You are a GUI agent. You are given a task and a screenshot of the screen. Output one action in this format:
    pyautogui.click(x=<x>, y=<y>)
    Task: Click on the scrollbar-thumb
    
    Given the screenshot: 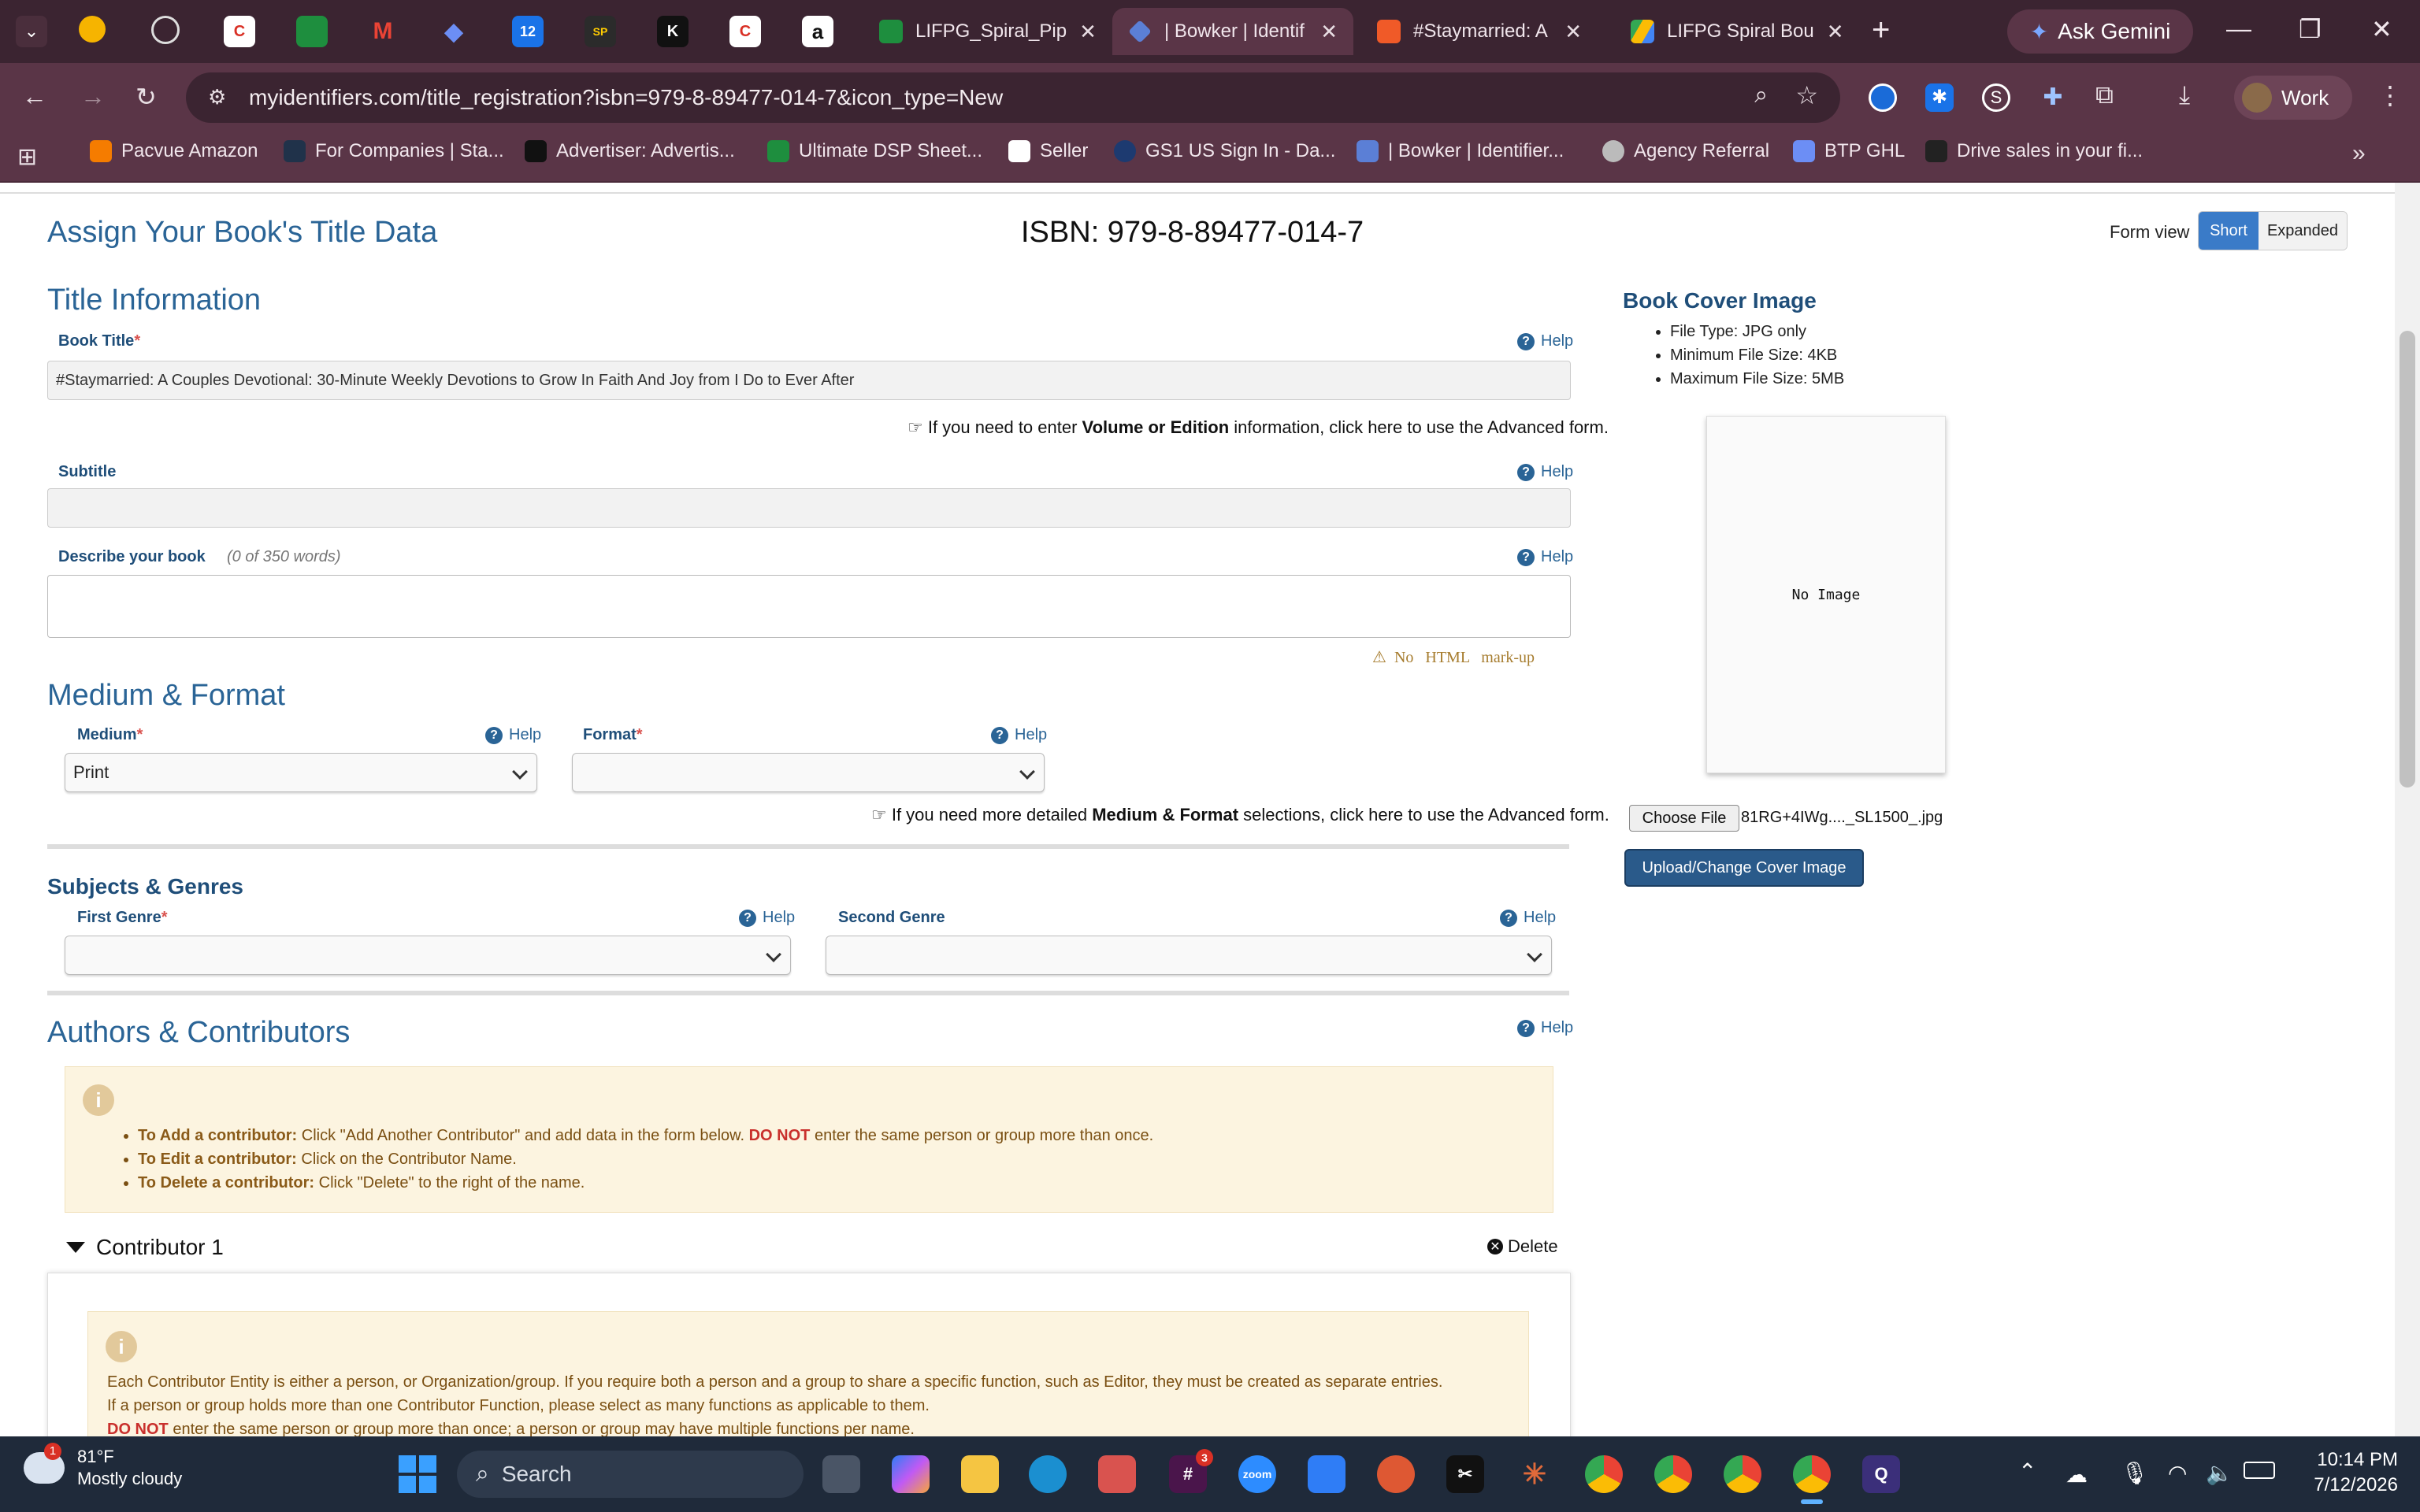 What is the action you would take?
    pyautogui.click(x=2407, y=559)
    